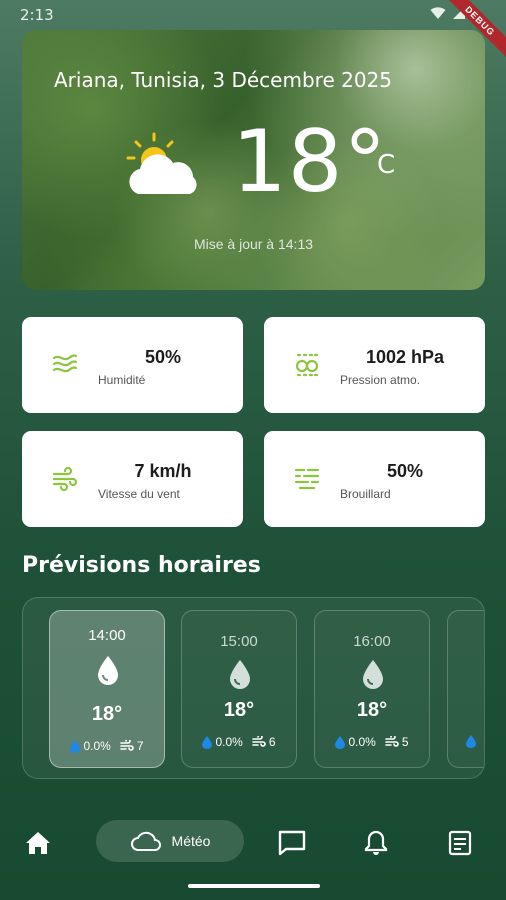  I want to click on hour-meta: 0.0% 6, so click(239, 742).